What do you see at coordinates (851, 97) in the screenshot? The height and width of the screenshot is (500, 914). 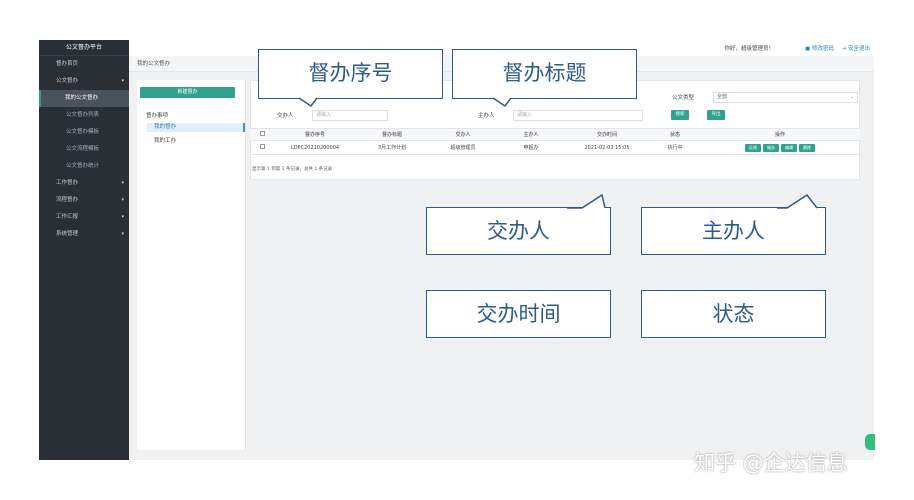 I see `chevron-down-icon: ⌄` at bounding box center [851, 97].